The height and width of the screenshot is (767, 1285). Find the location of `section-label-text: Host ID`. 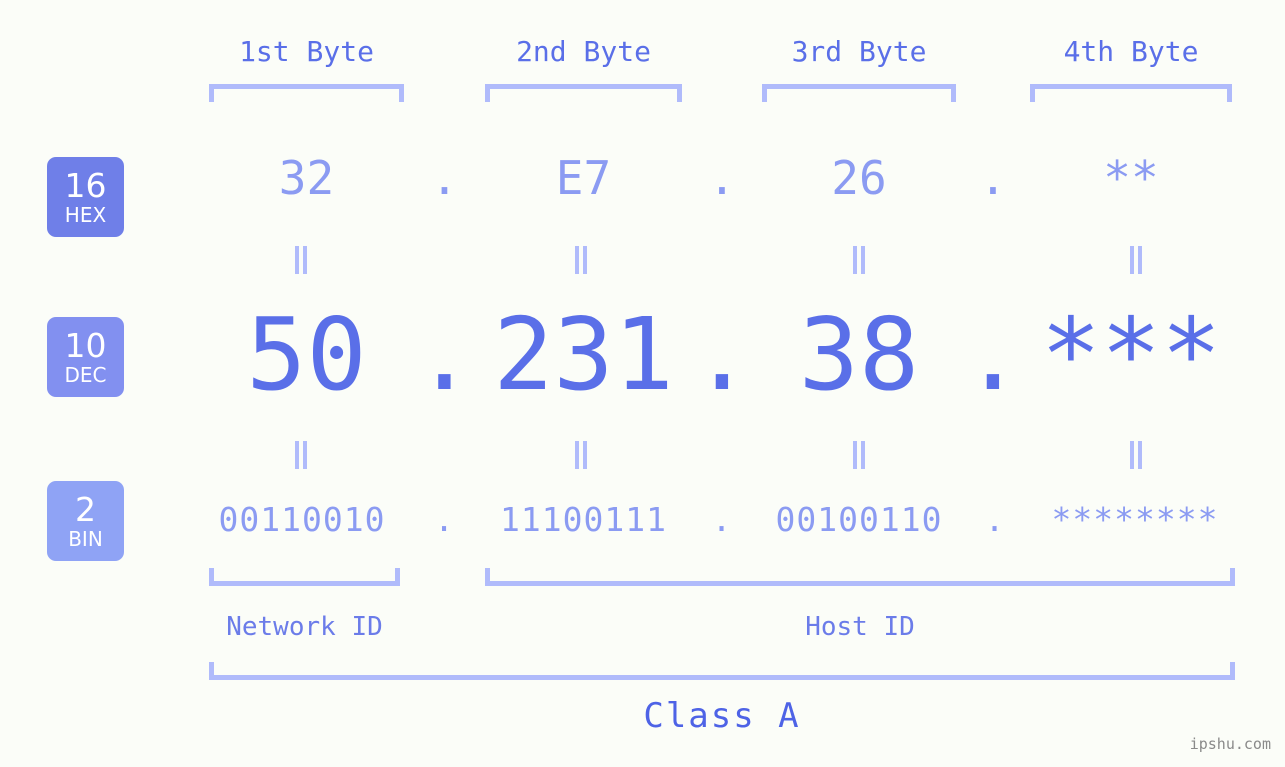

section-label-text: Host ID is located at coordinates (860, 627).